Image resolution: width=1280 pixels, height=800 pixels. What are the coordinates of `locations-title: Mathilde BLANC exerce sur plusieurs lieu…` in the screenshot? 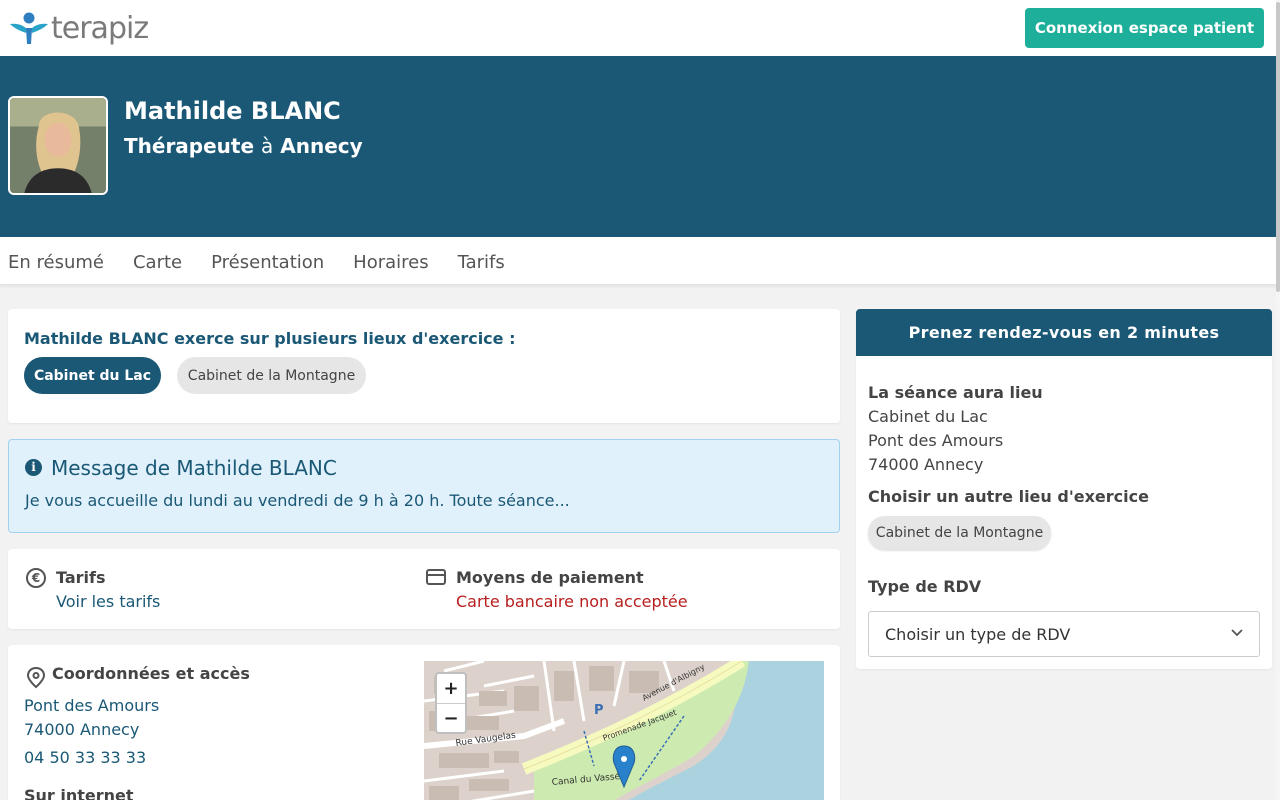 It's located at (270, 338).